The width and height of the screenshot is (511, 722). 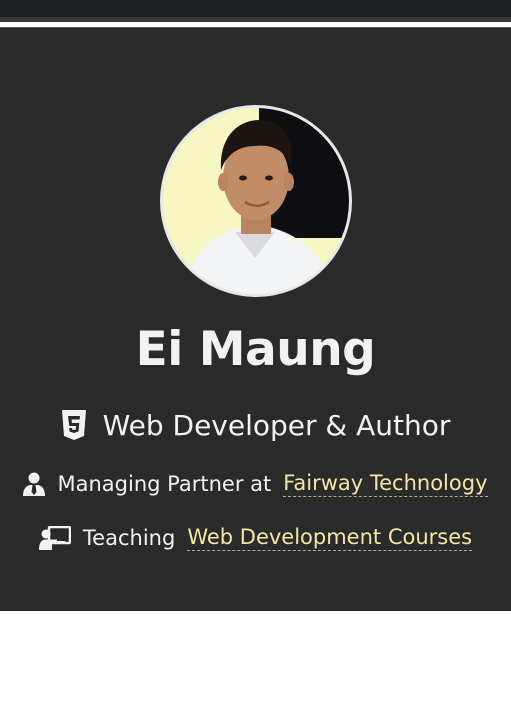 I want to click on teaching-row: Teaching Web Development Courses, so click(x=255, y=538).